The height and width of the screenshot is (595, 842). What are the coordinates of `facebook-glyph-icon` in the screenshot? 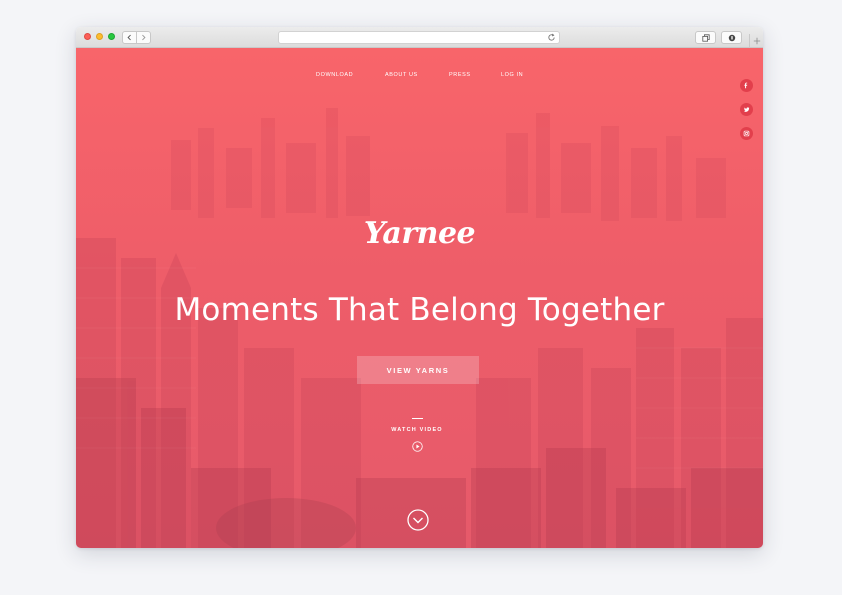 It's located at (746, 85).